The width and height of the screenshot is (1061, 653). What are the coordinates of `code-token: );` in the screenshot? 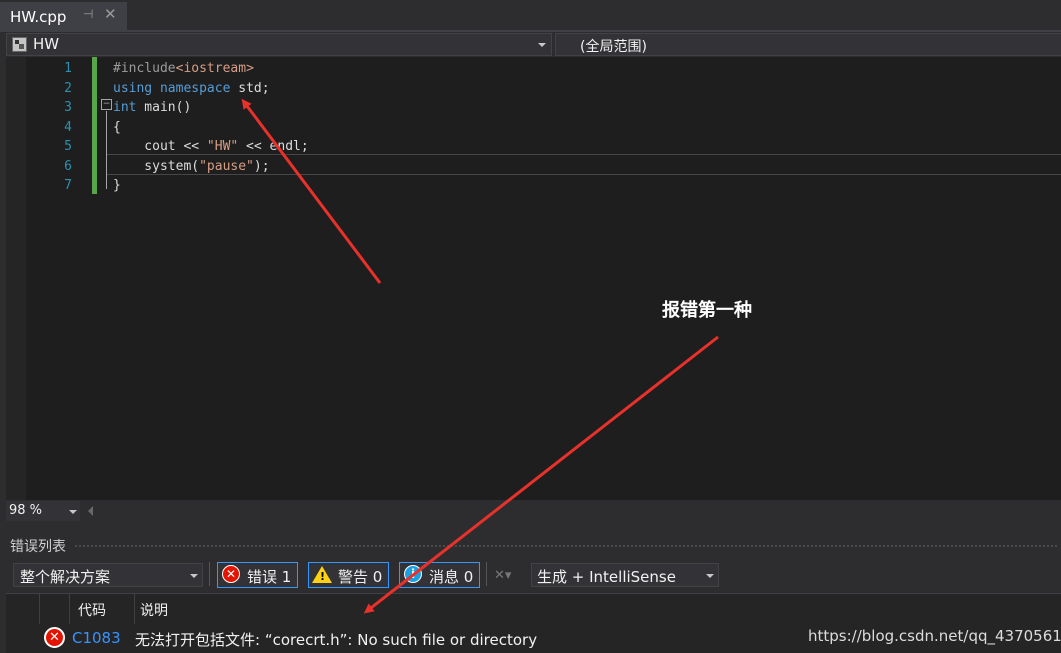 It's located at (261, 166).